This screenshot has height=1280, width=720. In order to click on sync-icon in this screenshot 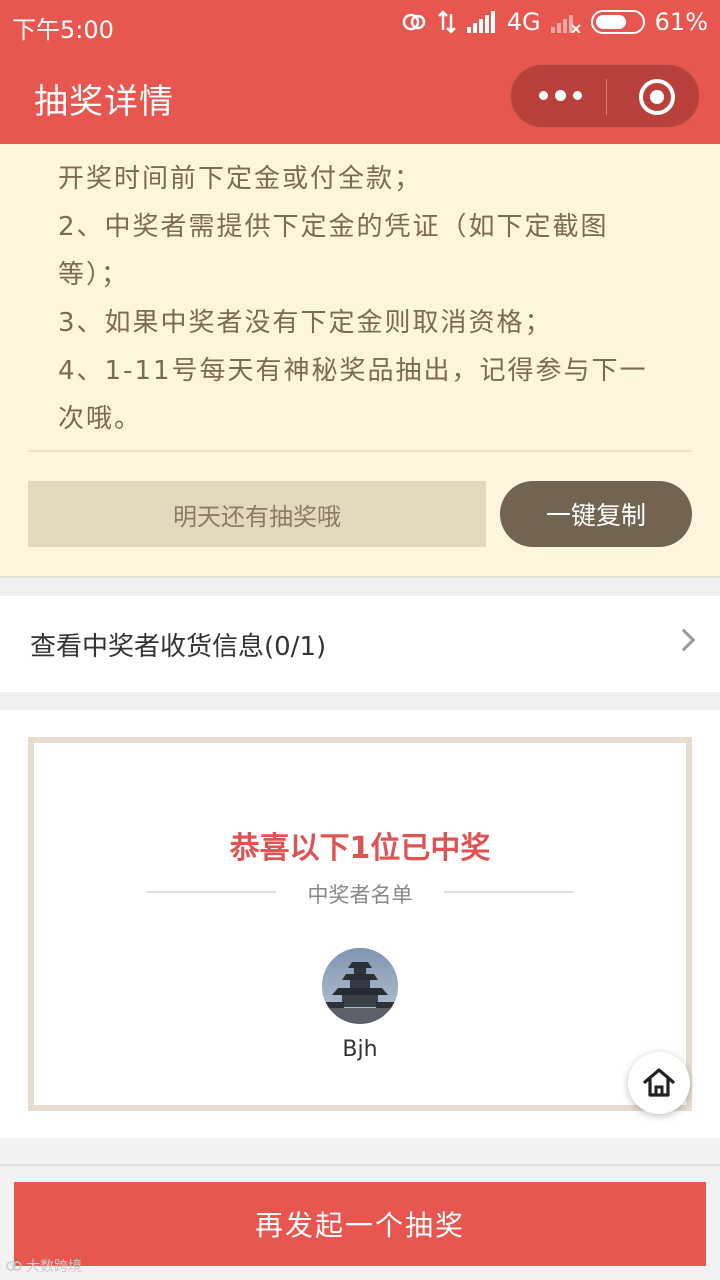, I will do `click(414, 22)`.